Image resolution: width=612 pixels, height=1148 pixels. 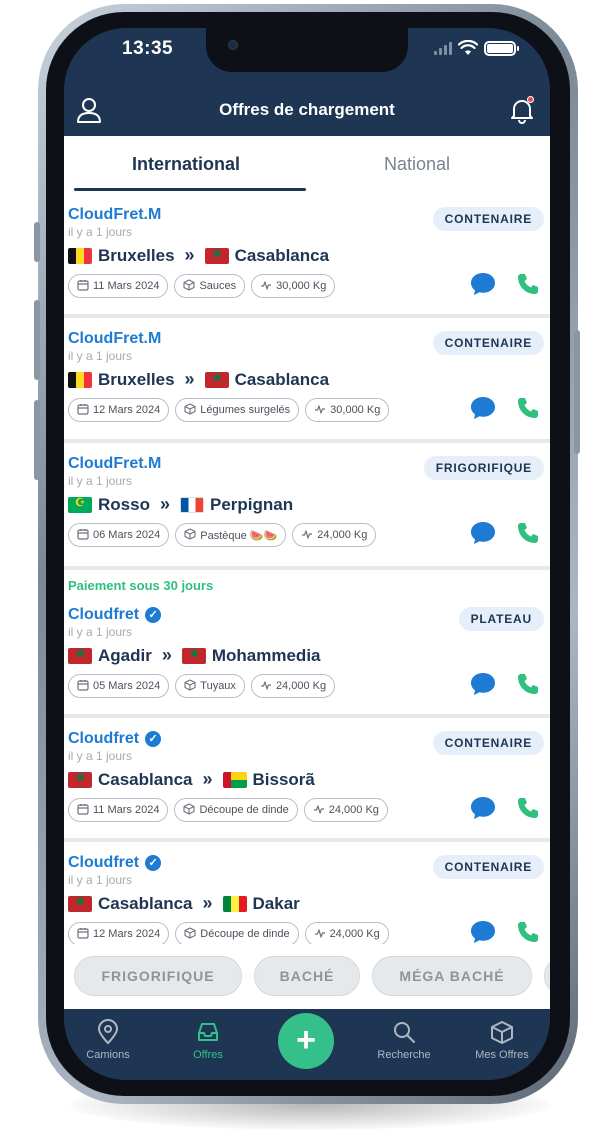 What do you see at coordinates (136, 379) in the screenshot?
I see `origin-city: Bruxelles` at bounding box center [136, 379].